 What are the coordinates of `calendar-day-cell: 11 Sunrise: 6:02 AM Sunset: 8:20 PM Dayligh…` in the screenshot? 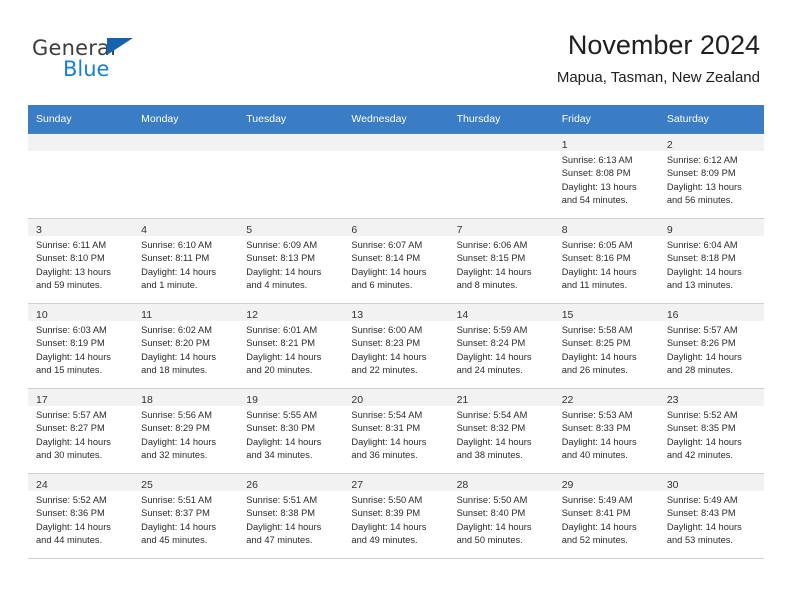 It's located at (186, 346).